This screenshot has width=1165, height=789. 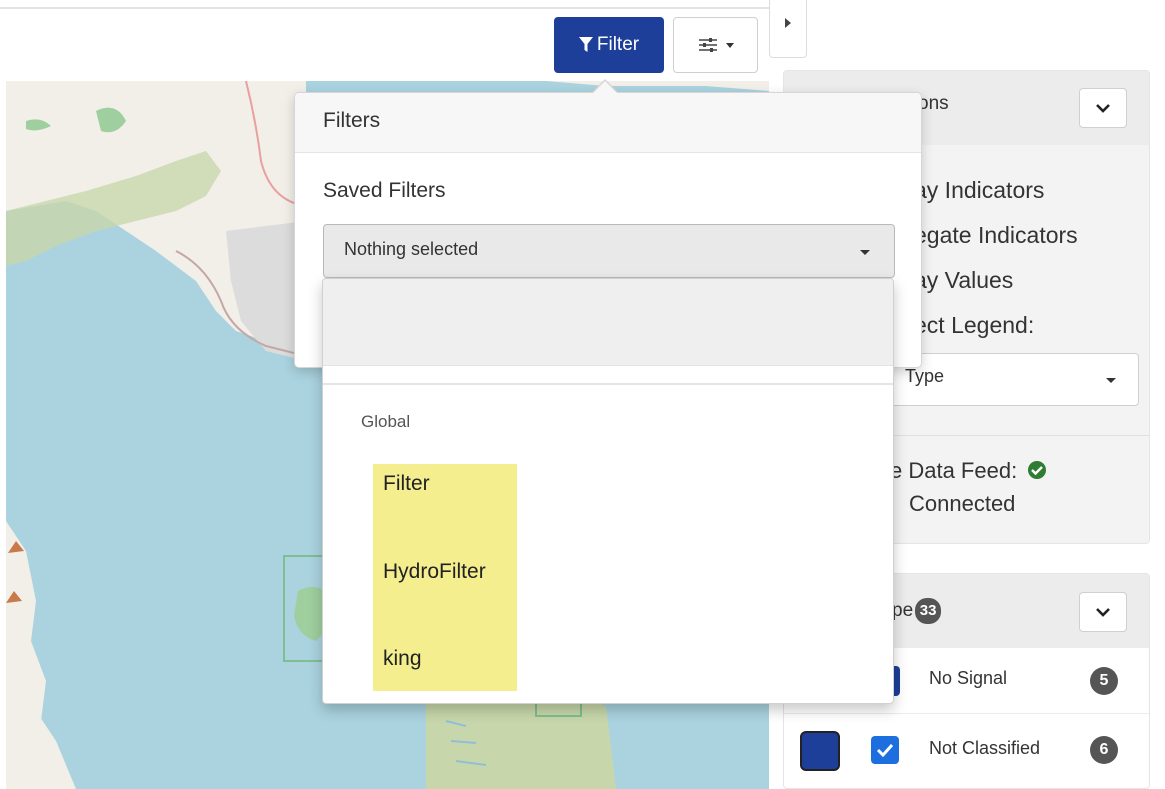 I want to click on check-icon, so click(x=885, y=750).